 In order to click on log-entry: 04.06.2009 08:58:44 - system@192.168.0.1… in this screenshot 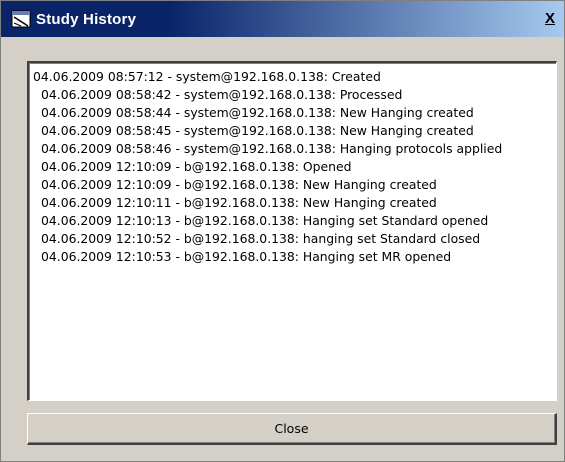, I will do `click(257, 112)`.